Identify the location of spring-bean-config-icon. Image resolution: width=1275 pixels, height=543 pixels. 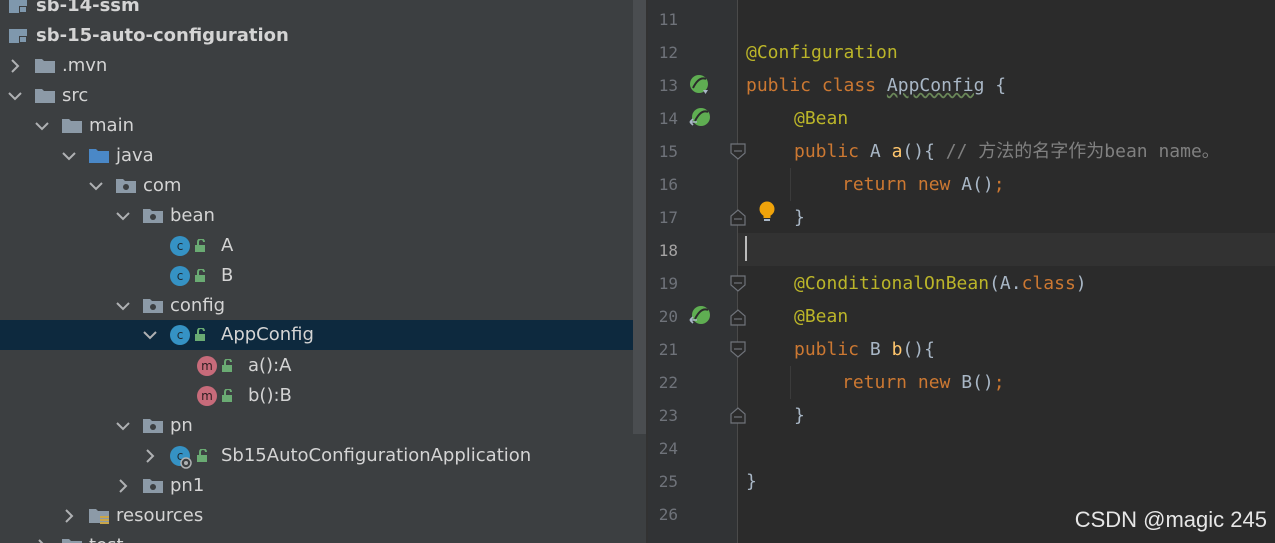
(700, 85).